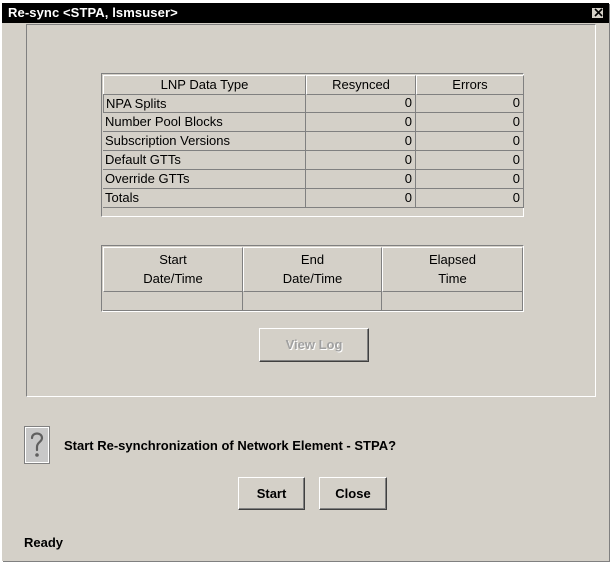 Image resolution: width=612 pixels, height=563 pixels. I want to click on column-header-resynced: Resynced, so click(361, 85).